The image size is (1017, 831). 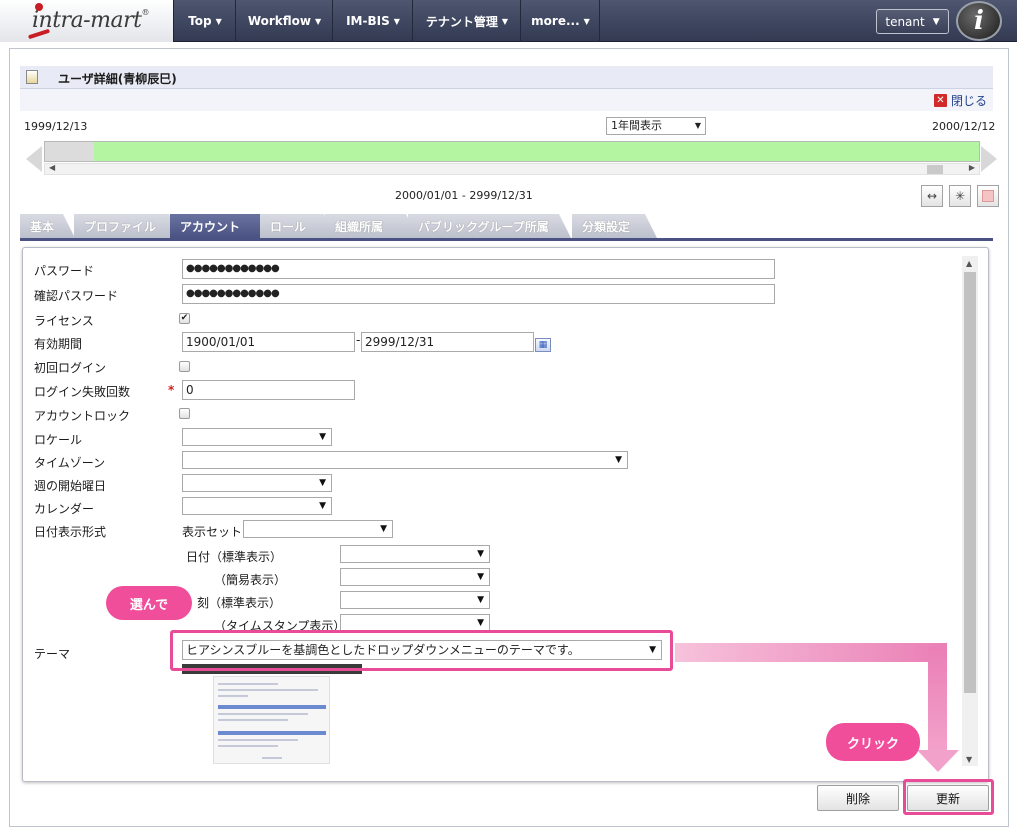 I want to click on form-scrollbar: ▲ ▼, so click(x=970, y=511).